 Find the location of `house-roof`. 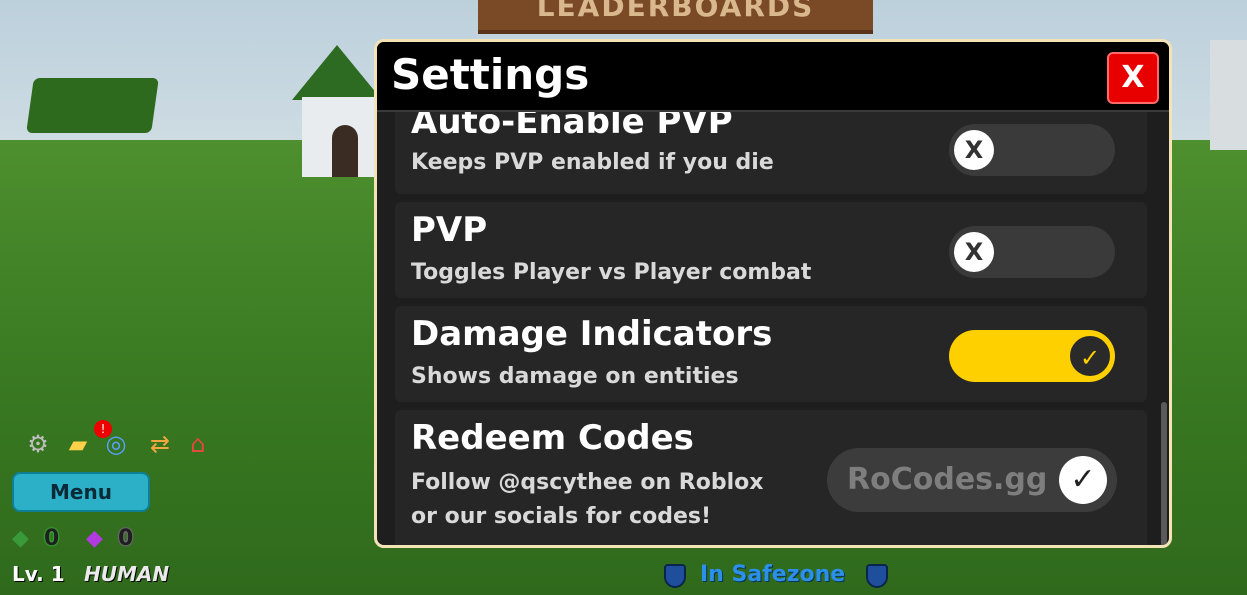

house-roof is located at coordinates (337, 72).